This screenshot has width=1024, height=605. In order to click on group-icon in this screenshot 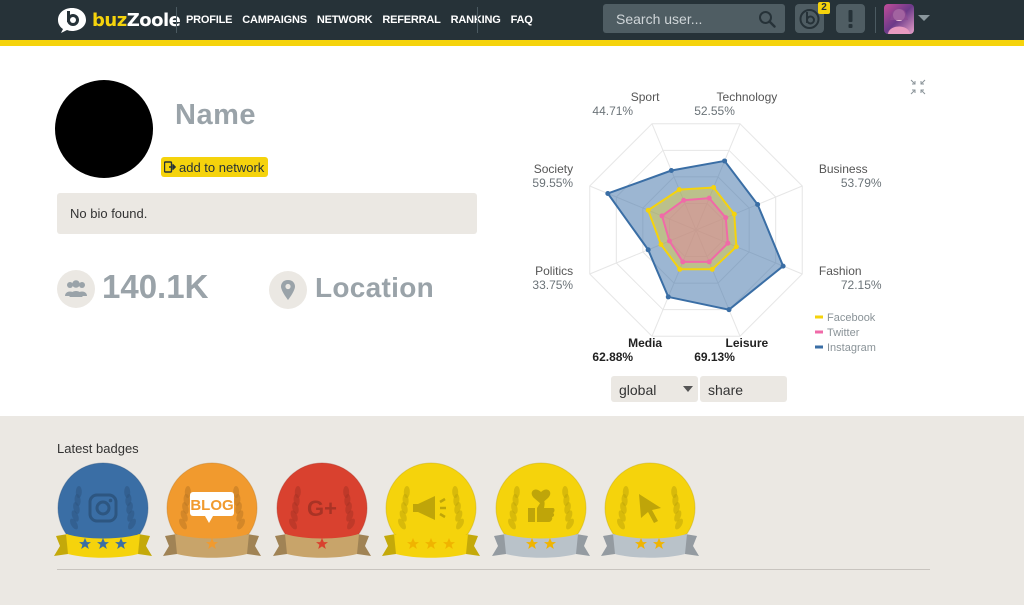, I will do `click(76, 288)`.